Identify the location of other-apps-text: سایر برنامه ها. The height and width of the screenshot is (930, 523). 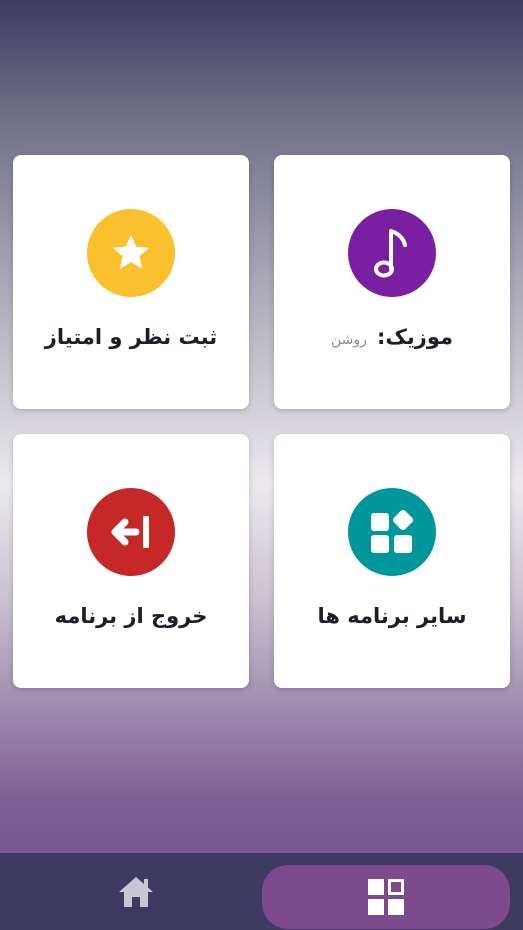
(392, 616).